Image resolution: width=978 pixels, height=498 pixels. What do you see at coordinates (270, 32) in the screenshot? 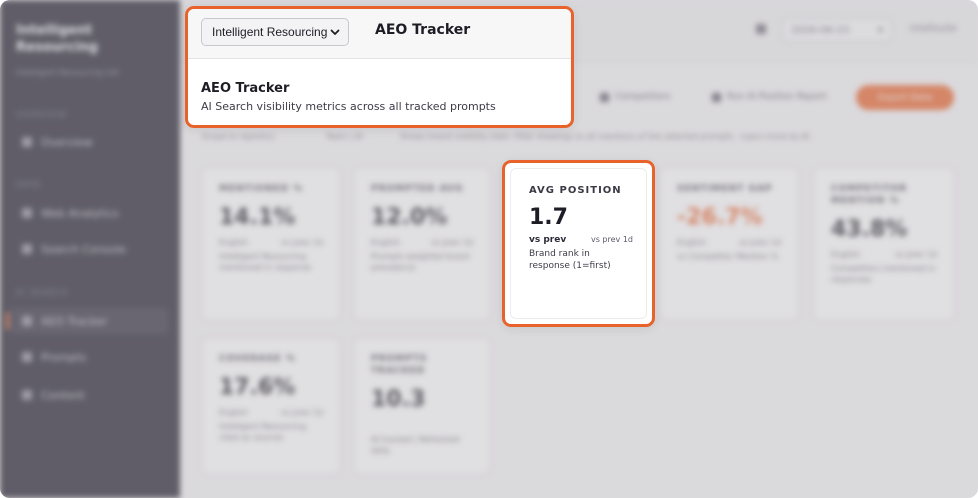
I see `workspace-select-value: Intelligent Resourcing` at bounding box center [270, 32].